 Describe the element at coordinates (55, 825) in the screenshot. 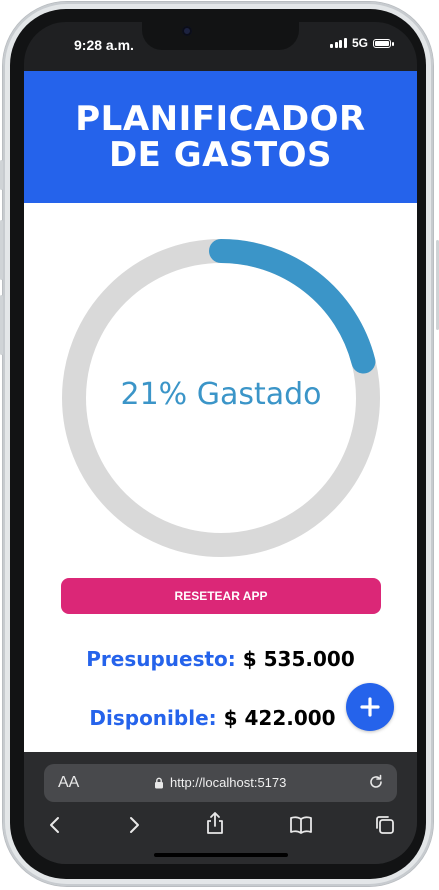

I see `back-icon` at that location.